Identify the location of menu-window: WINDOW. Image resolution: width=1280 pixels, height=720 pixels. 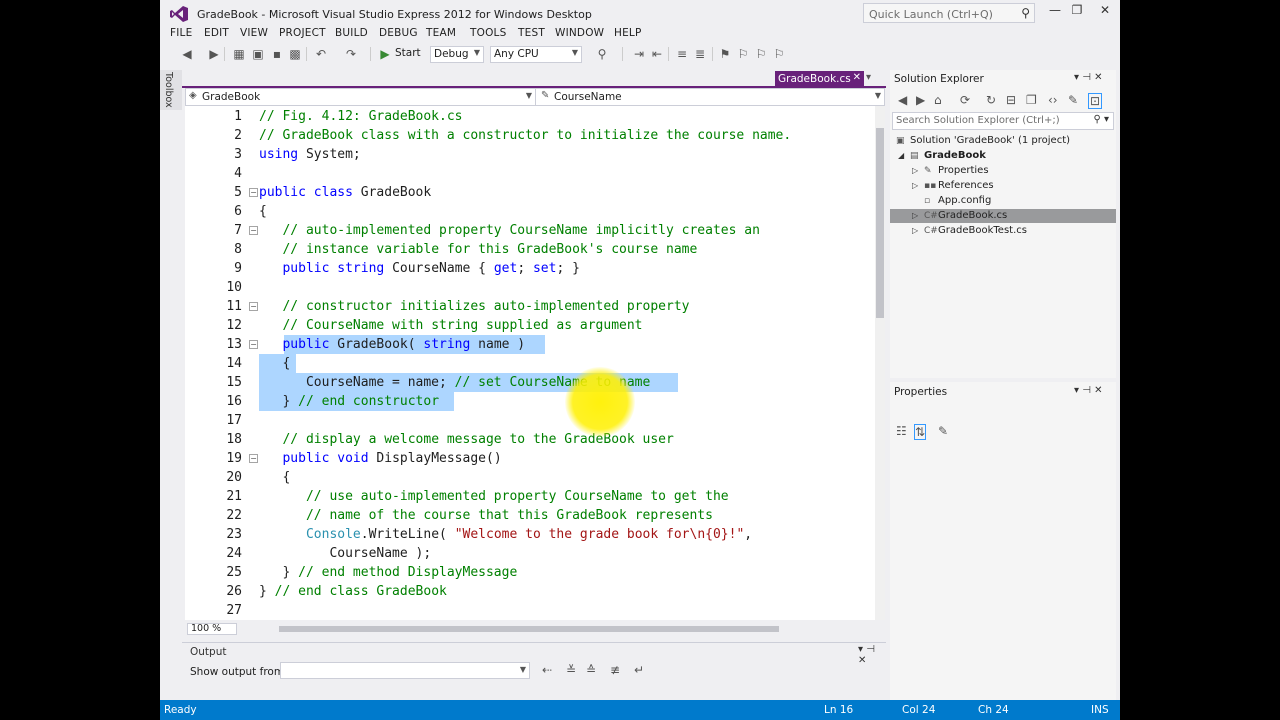
(579, 33).